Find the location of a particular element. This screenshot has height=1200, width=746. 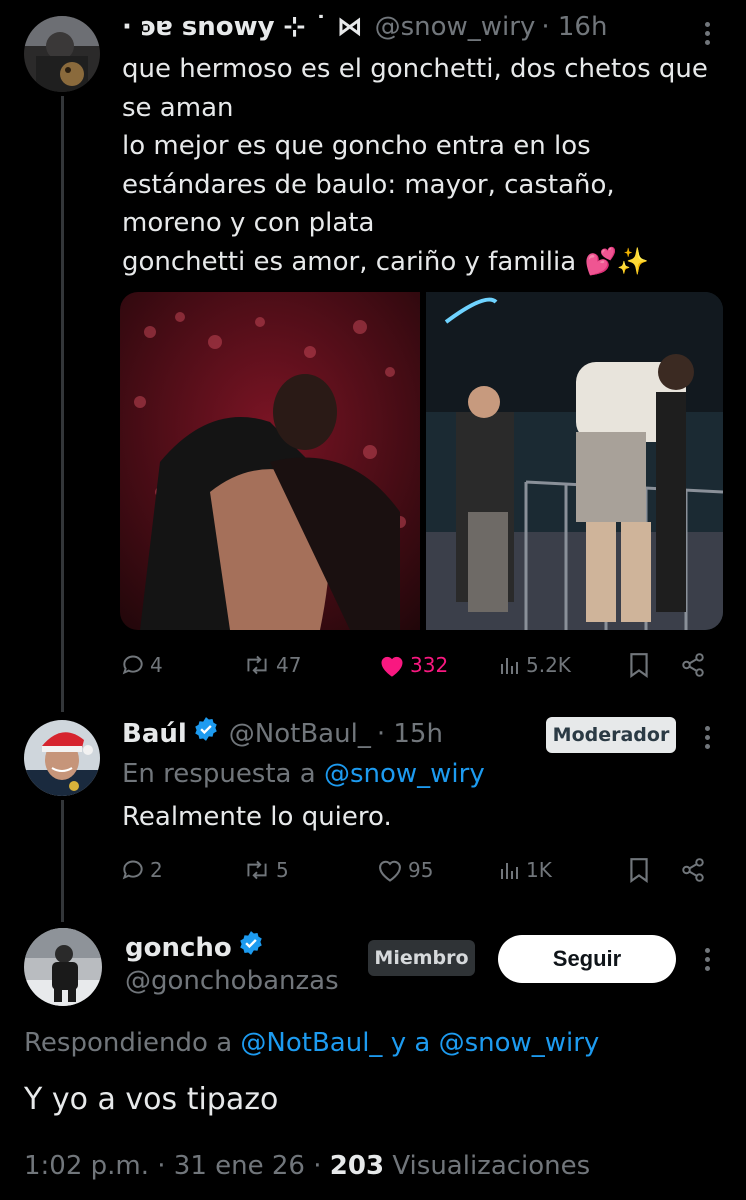

reply-button: 2 is located at coordinates (141, 870).